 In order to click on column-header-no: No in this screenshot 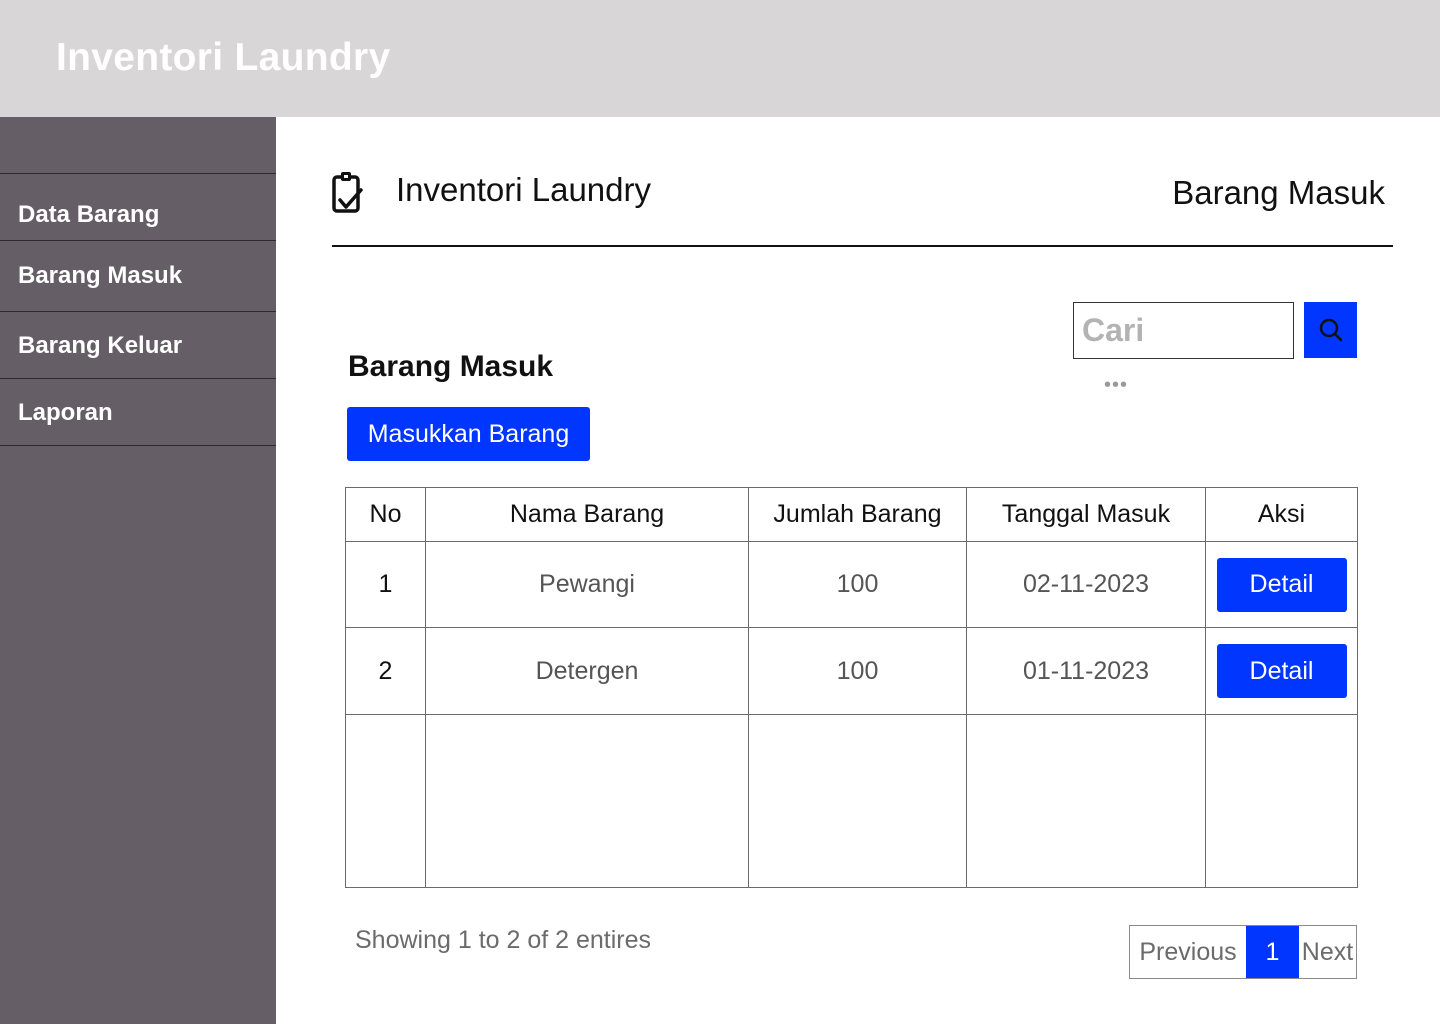, I will do `click(385, 514)`.